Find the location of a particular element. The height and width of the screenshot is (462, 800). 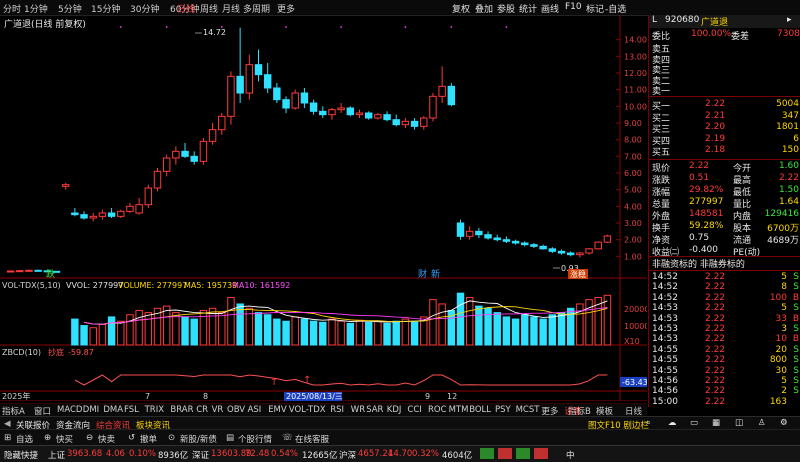

indicator-tab: ASI is located at coordinates (255, 410).